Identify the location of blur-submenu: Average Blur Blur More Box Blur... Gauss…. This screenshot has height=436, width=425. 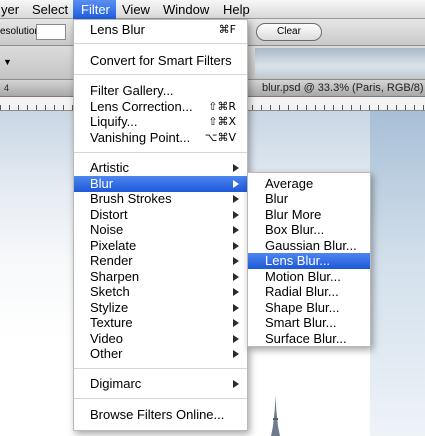
(309, 259).